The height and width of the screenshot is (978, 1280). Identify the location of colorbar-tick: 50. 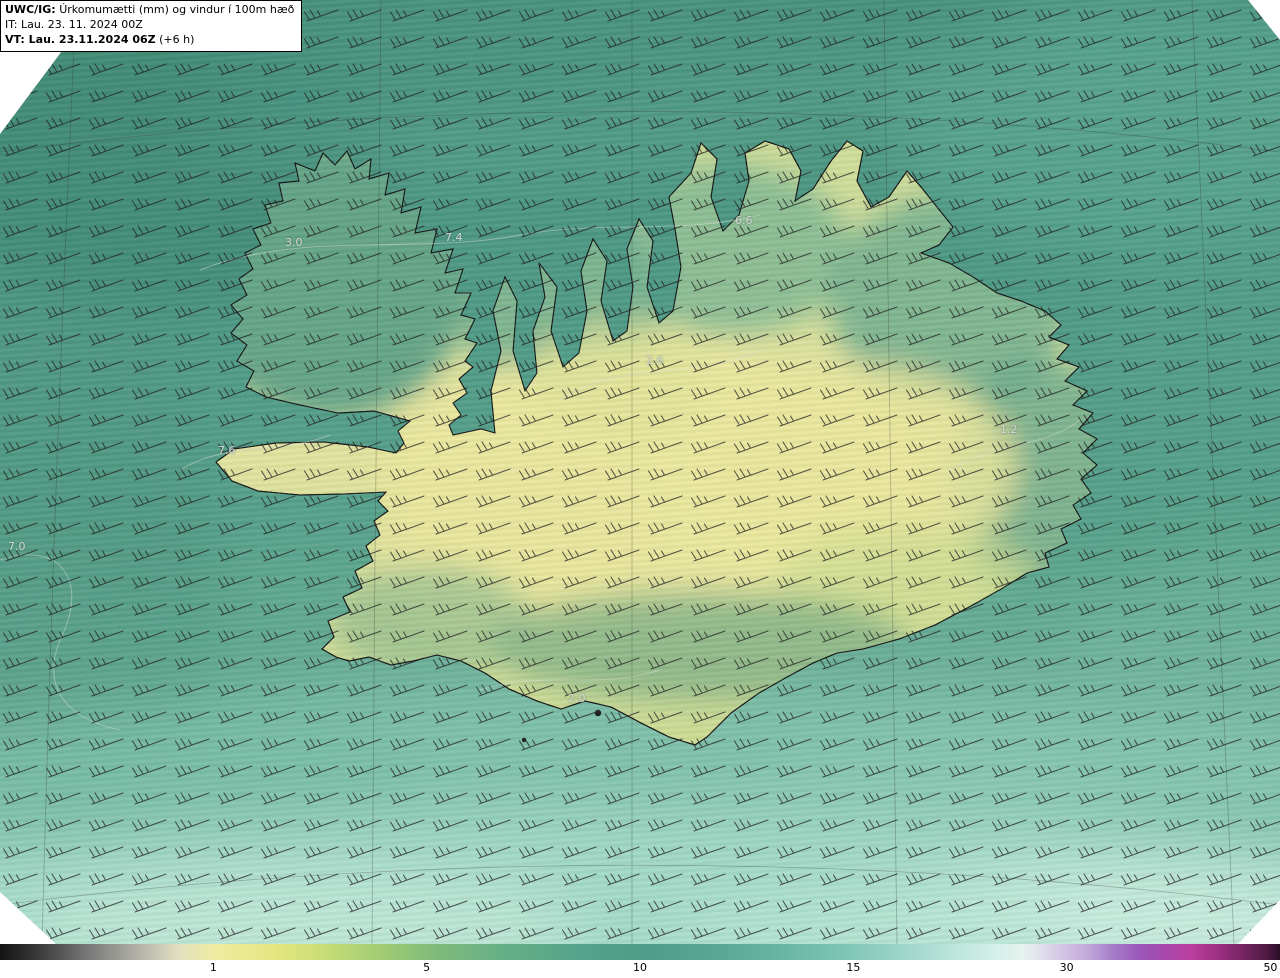
(1270, 967).